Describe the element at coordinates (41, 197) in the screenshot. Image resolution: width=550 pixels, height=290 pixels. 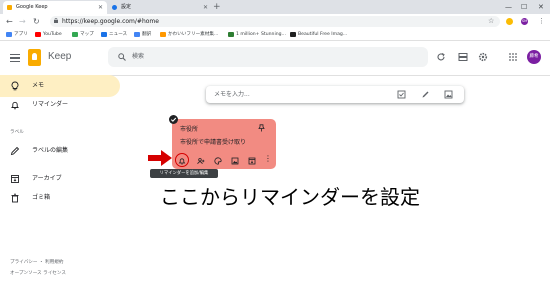
I see `sidebar-item-label: ゴミ箱` at that location.